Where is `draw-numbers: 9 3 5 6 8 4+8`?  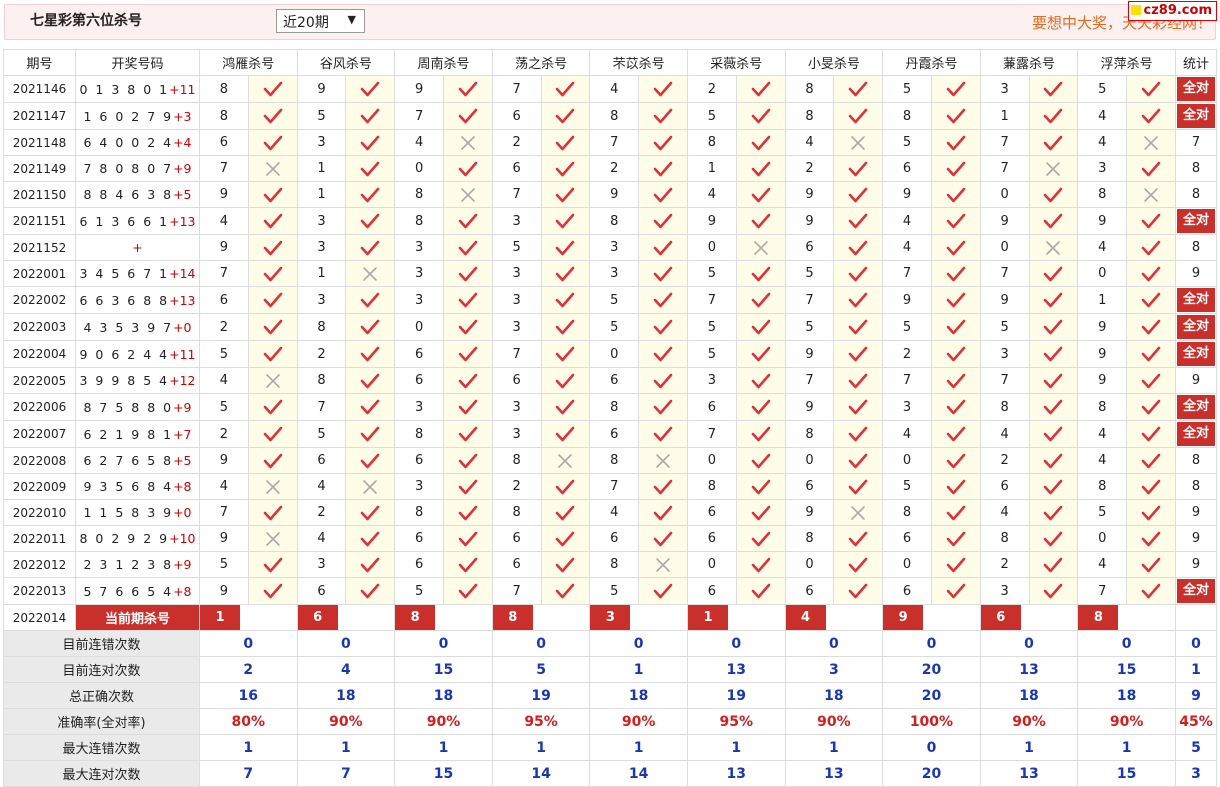 draw-numbers: 9 3 5 6 8 4+8 is located at coordinates (137, 486).